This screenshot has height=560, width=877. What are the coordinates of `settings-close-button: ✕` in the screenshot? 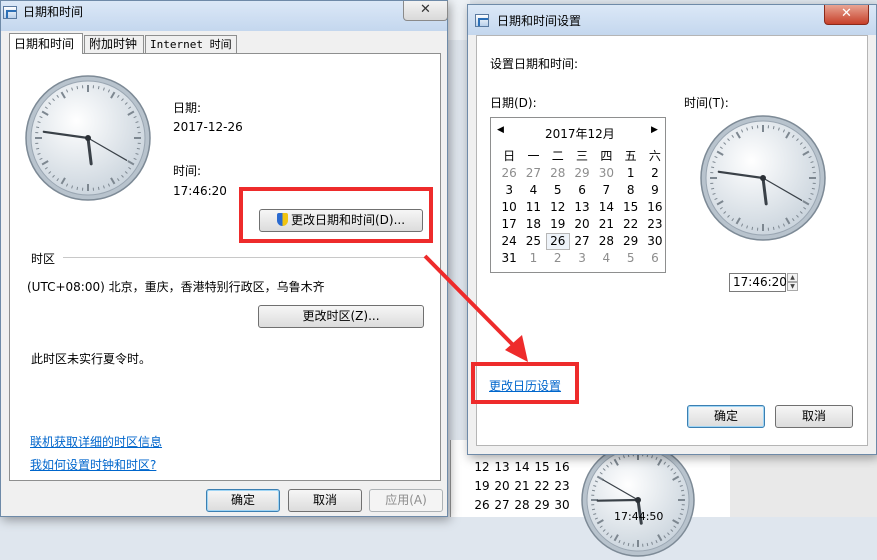 It's located at (846, 15).